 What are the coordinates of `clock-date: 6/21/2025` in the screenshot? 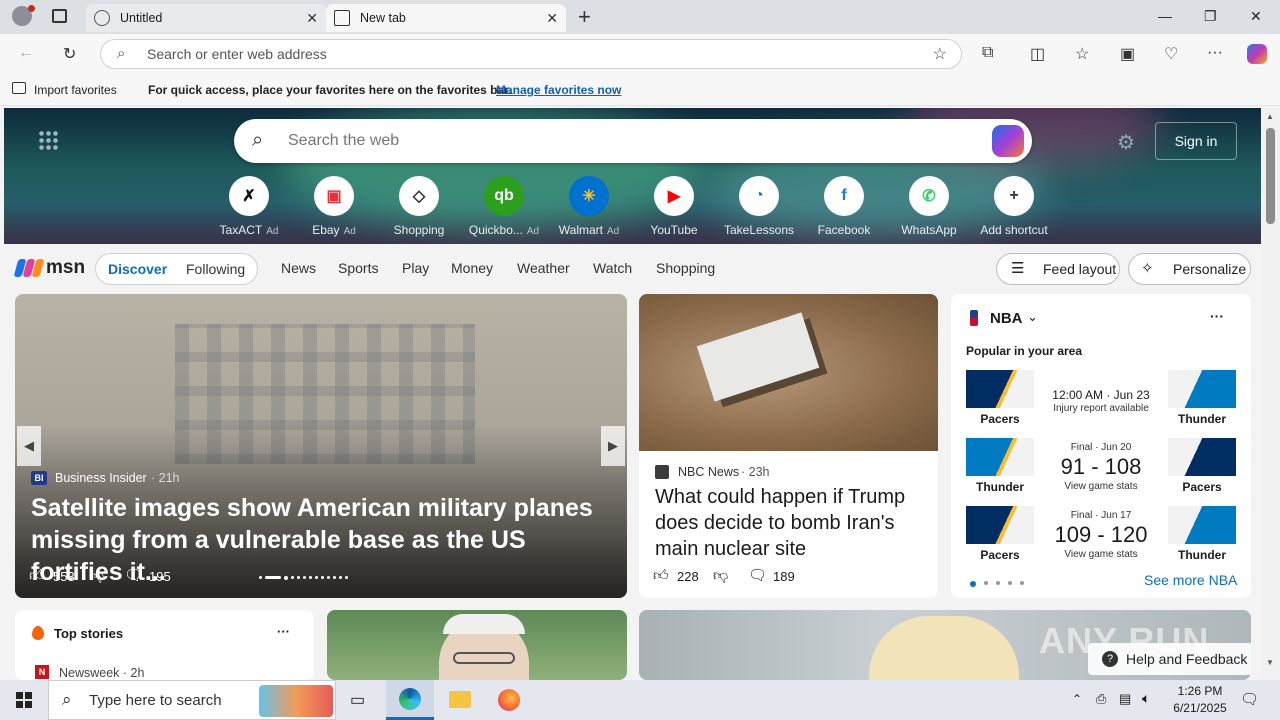 It's located at (1200, 708).